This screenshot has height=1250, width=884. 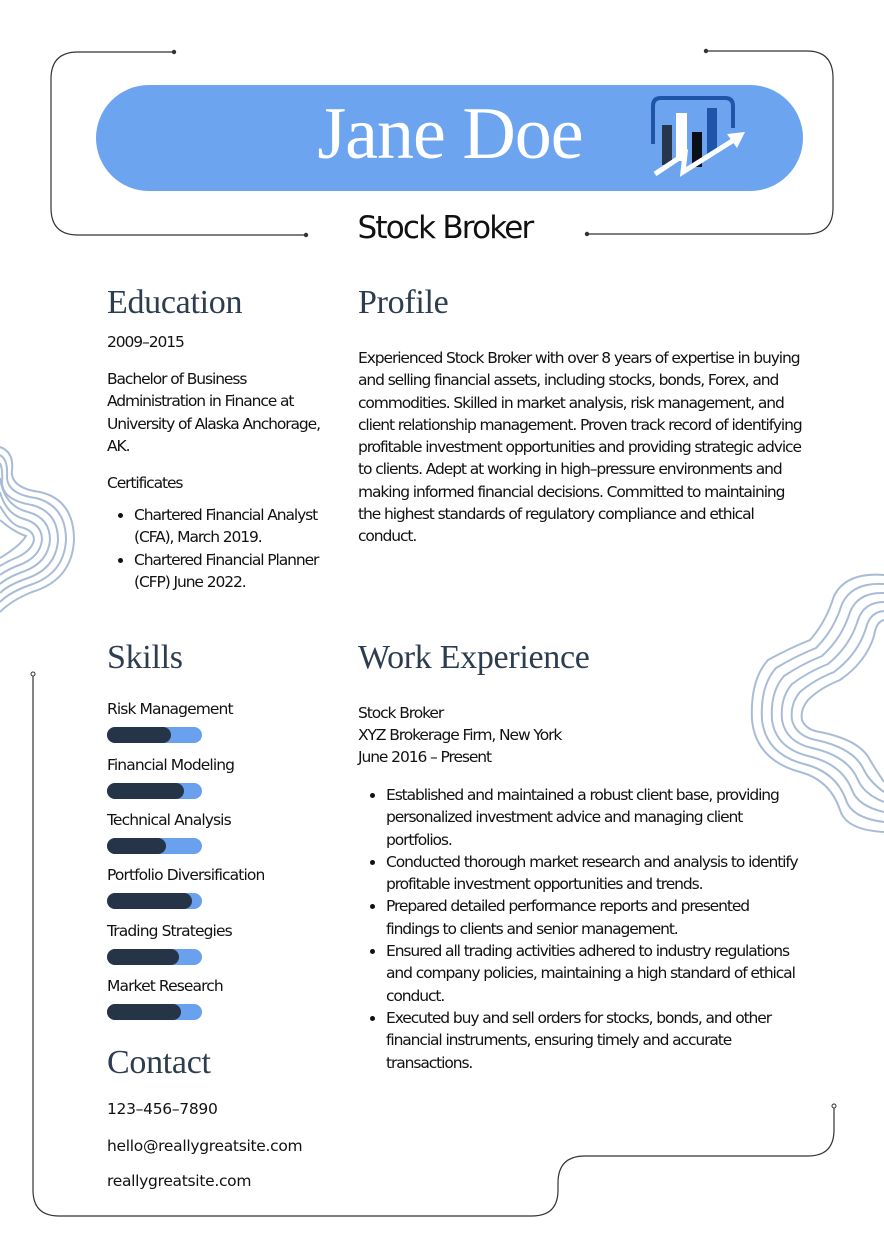 I want to click on skill-item: Market Research, so click(x=217, y=998).